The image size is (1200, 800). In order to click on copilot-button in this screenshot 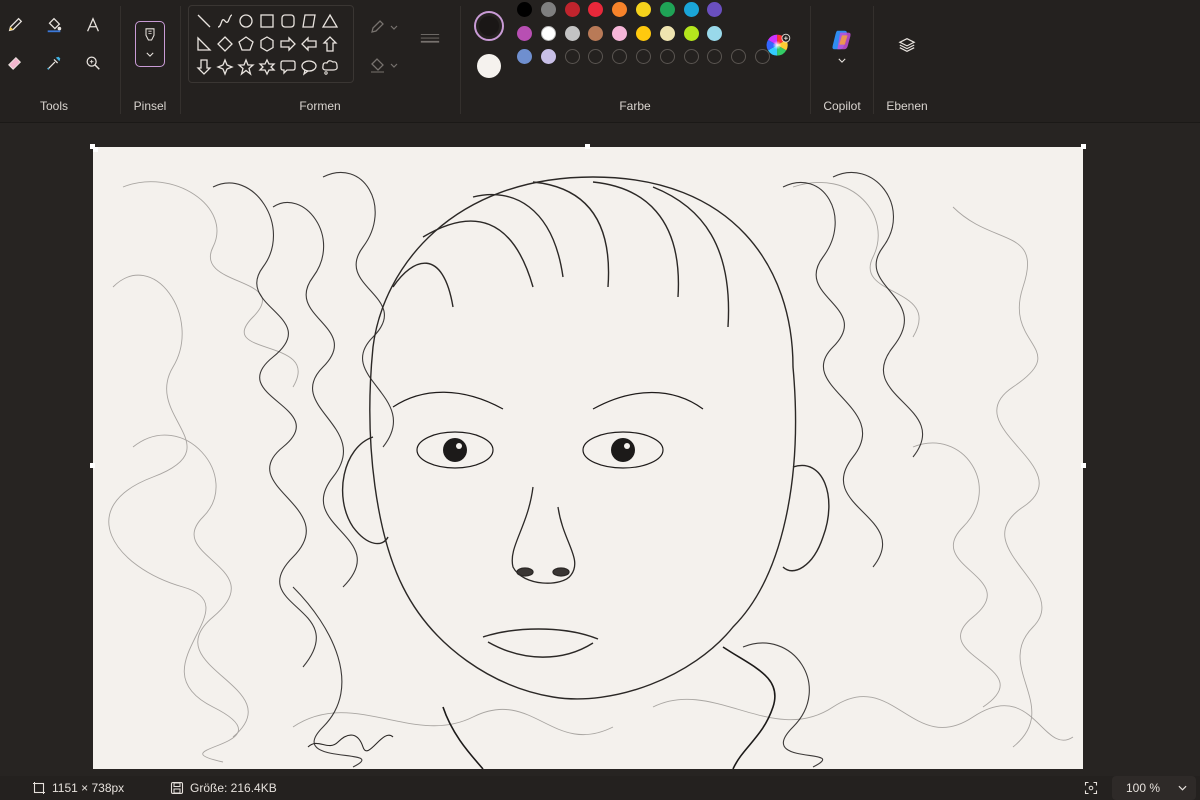, I will do `click(842, 40)`.